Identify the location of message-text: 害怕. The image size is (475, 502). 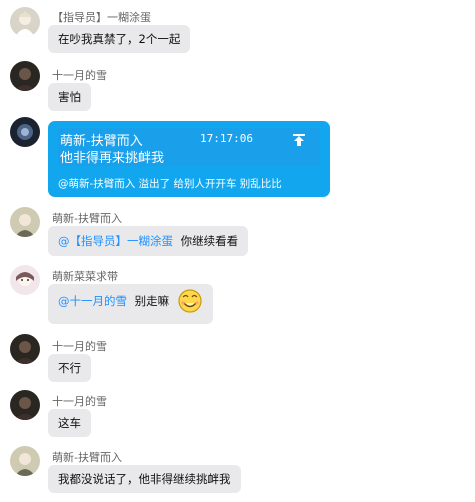
(69, 97).